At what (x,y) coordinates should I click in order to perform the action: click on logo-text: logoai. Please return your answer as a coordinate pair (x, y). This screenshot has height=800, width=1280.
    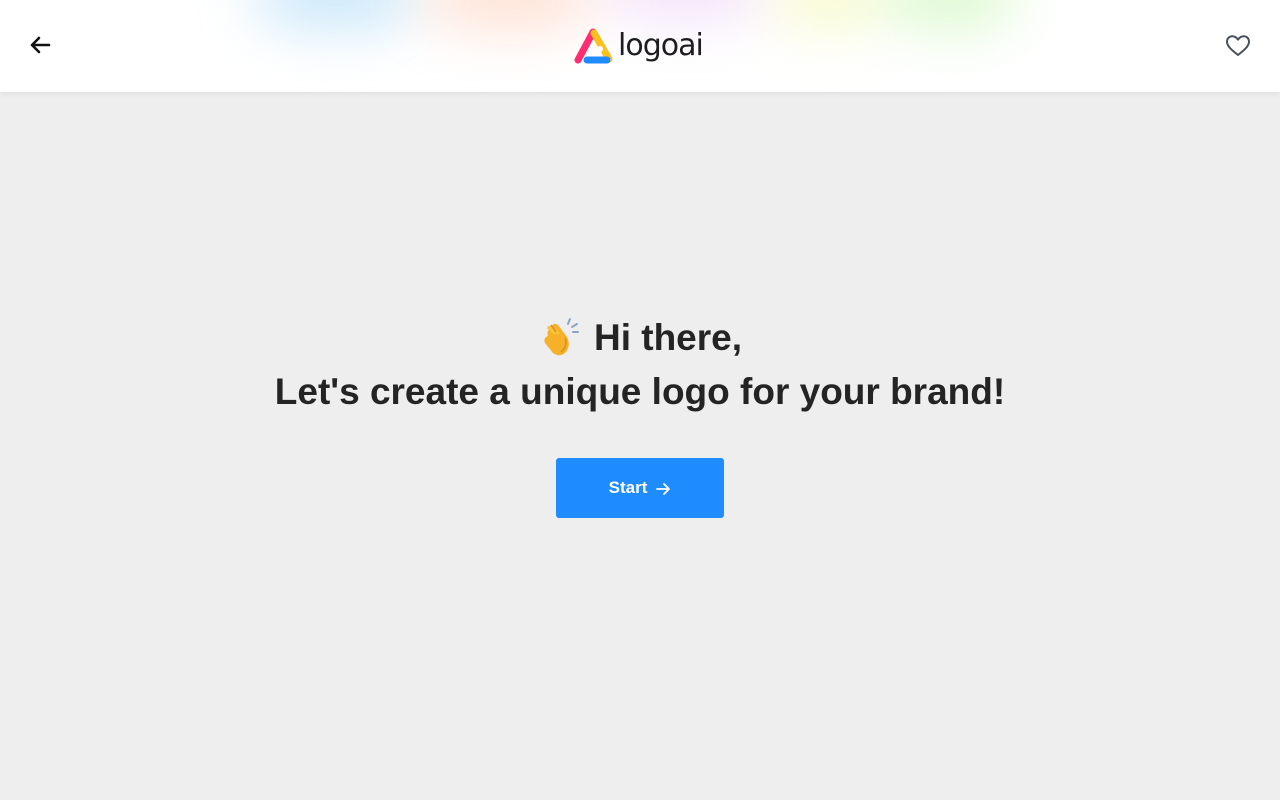
    Looking at the image, I should click on (661, 45).